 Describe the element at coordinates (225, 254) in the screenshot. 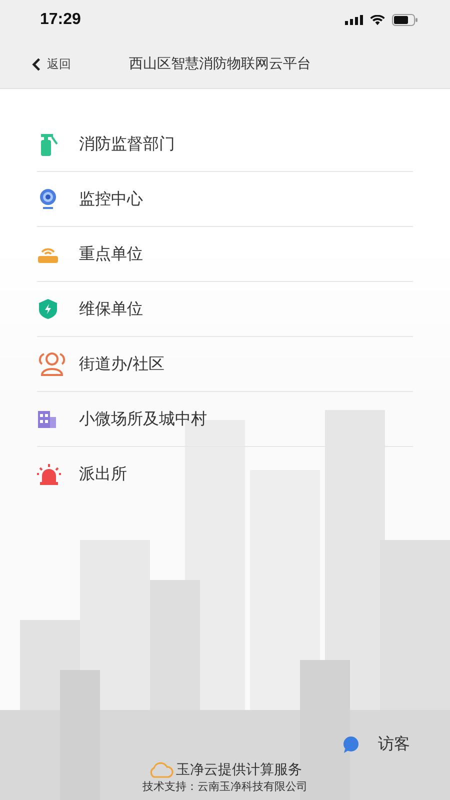

I see `menu-item: 重点单位` at that location.